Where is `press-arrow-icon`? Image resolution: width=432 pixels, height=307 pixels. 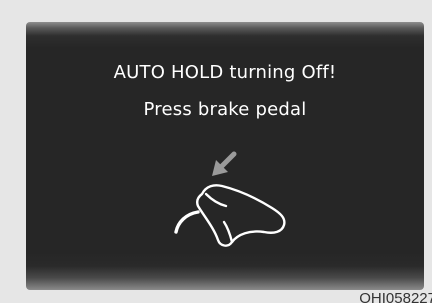 press-arrow-icon is located at coordinates (224, 163).